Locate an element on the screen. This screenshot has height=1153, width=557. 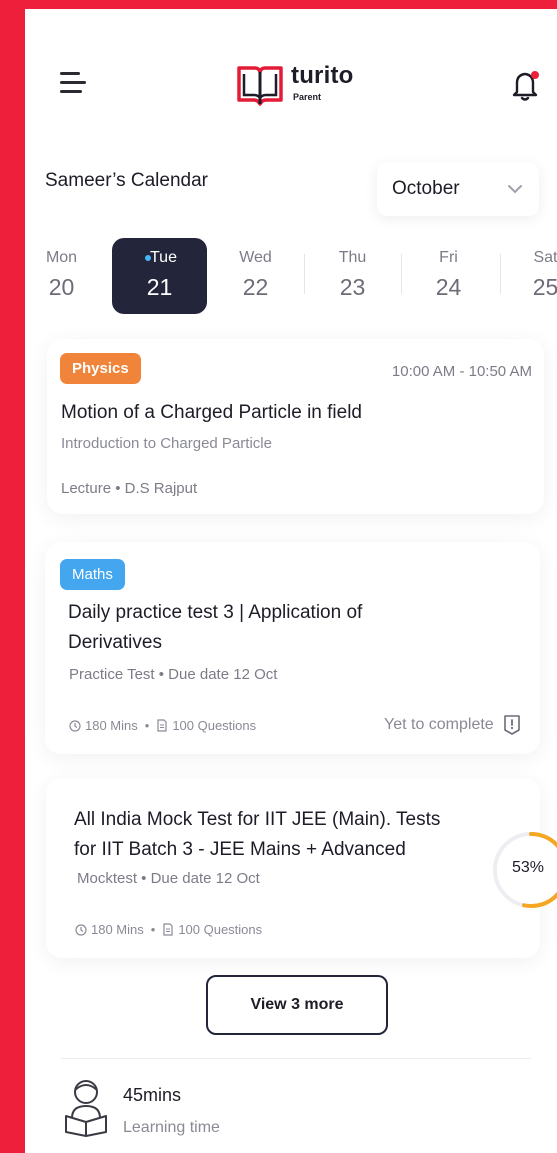
month-dropdown-value: October is located at coordinates (426, 188).